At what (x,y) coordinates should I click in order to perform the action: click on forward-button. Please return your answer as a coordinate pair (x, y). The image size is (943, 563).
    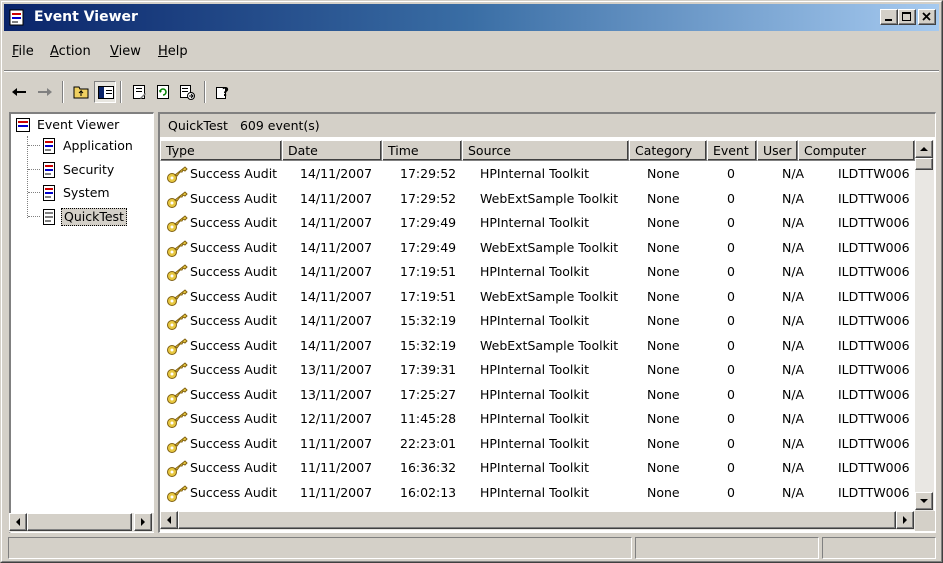
    Looking at the image, I should click on (45, 92).